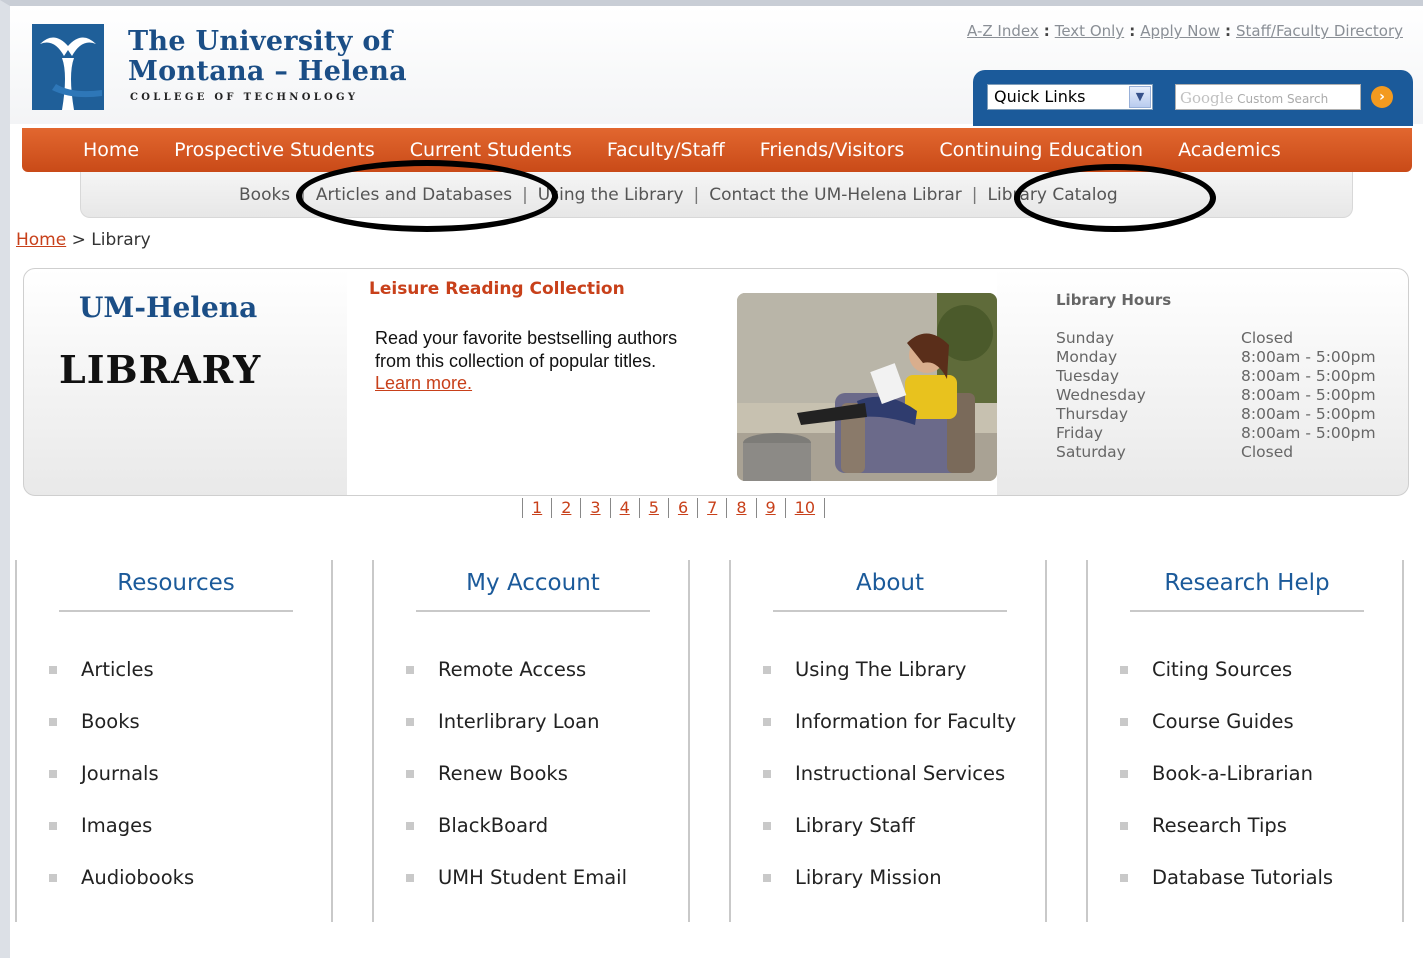  I want to click on pager-link-5: 5, so click(653, 508).